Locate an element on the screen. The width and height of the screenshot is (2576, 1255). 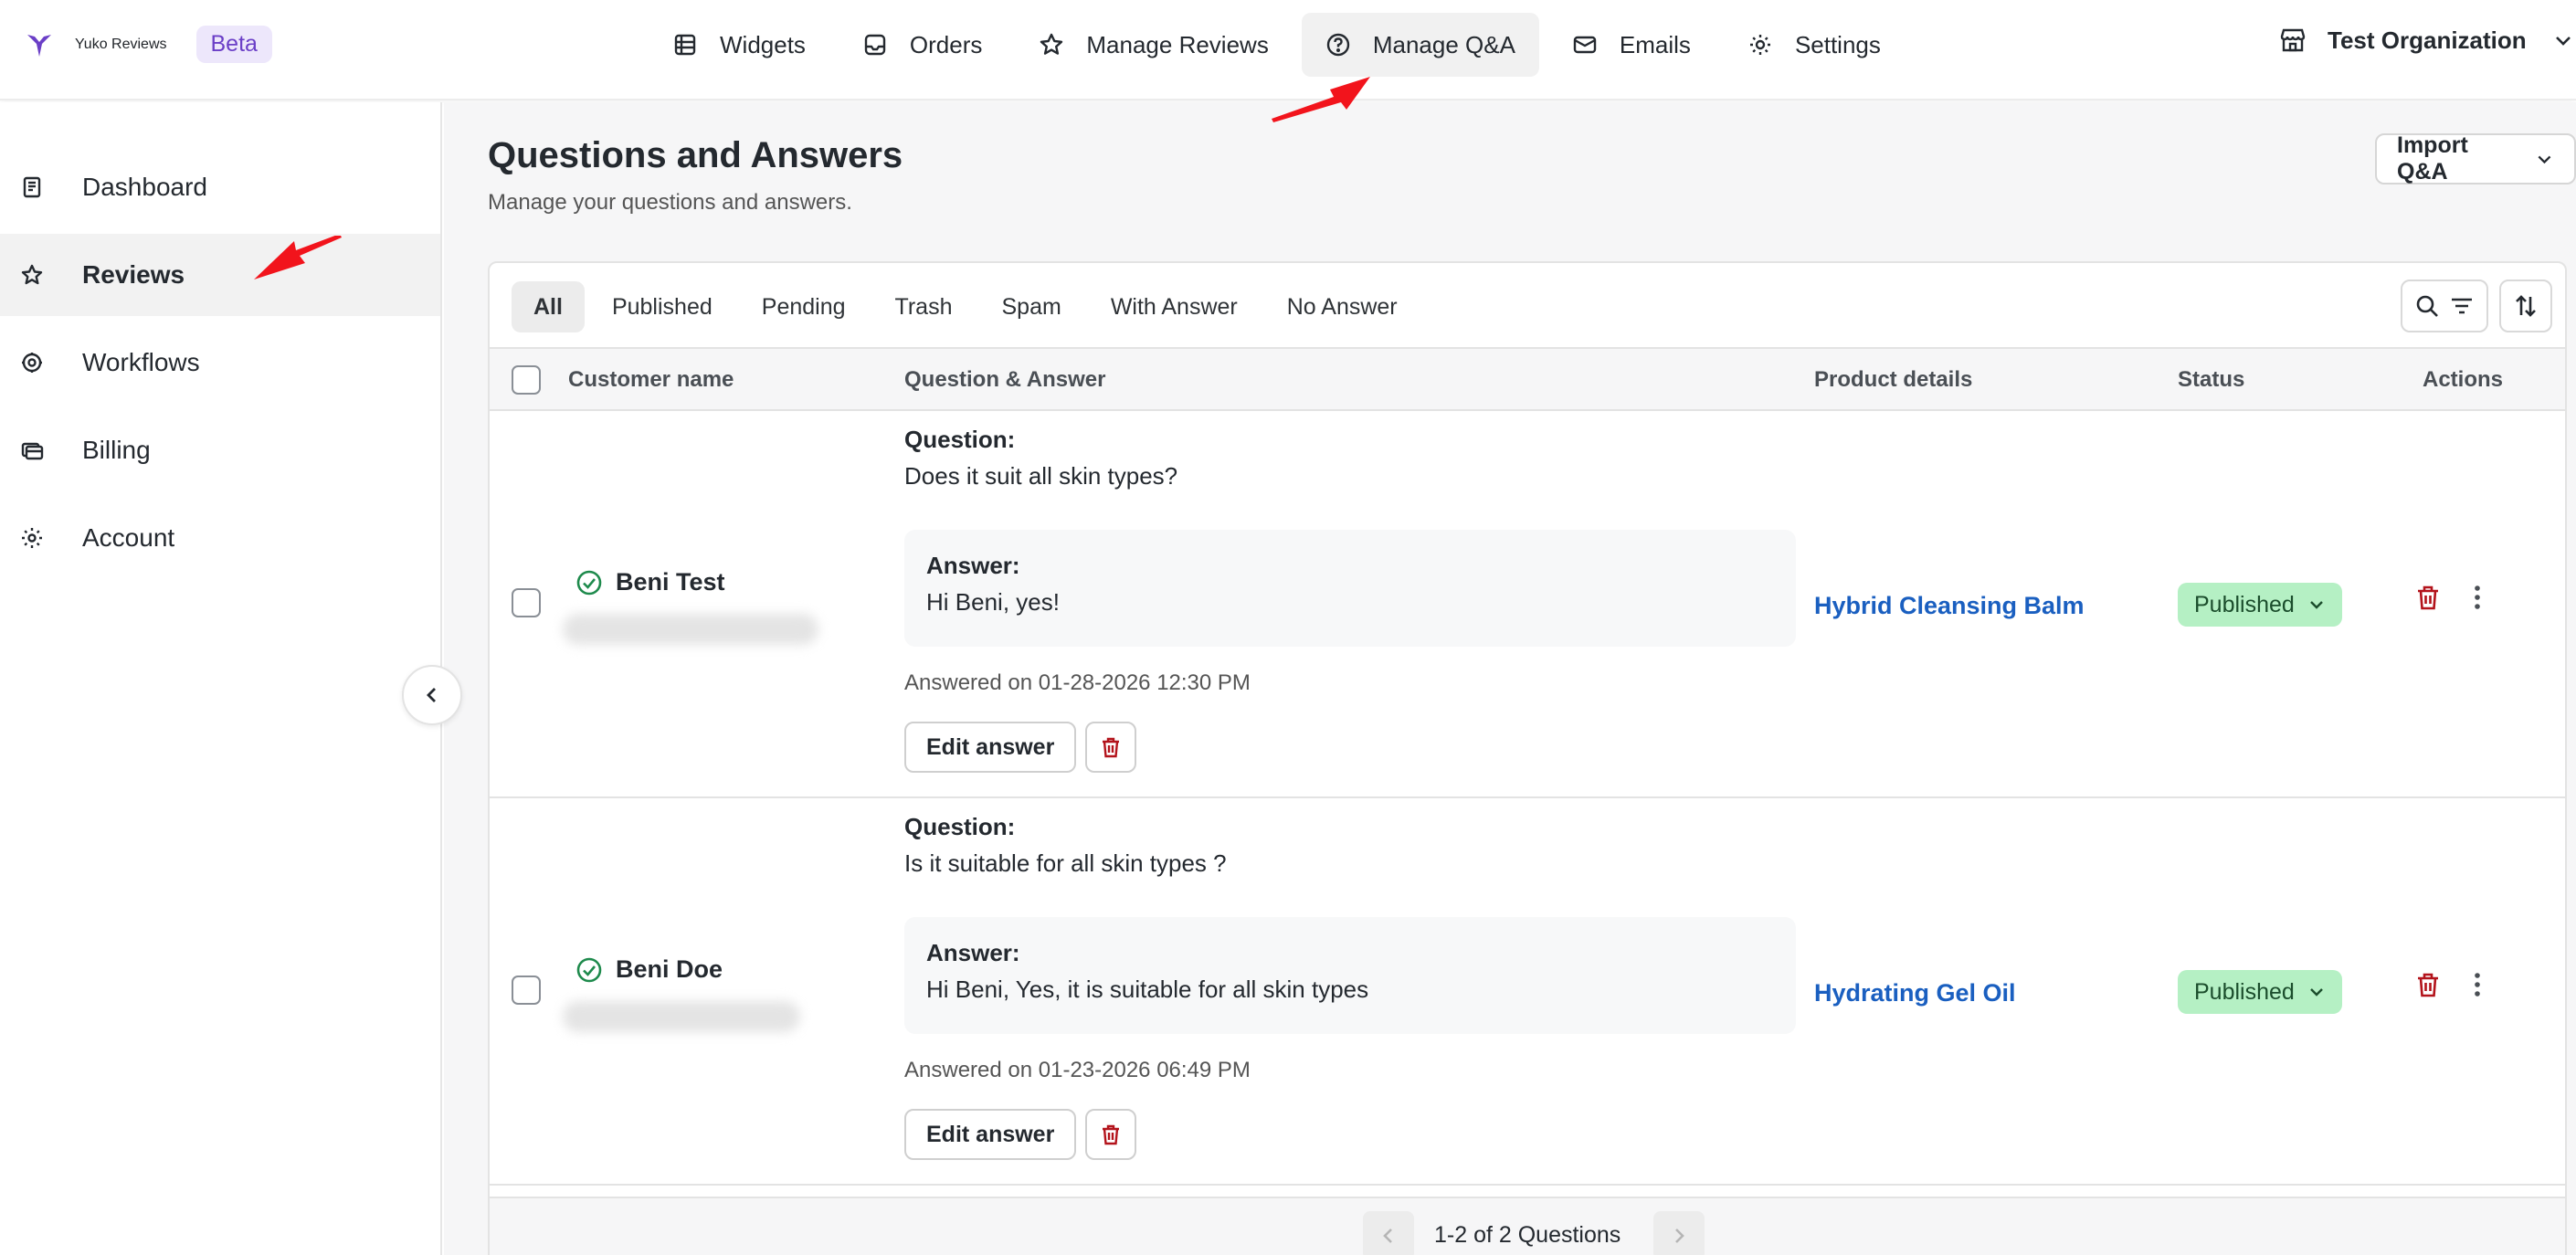
answered-on: Answered on 01-23-2026 06:49 PM is located at coordinates (1077, 1070).